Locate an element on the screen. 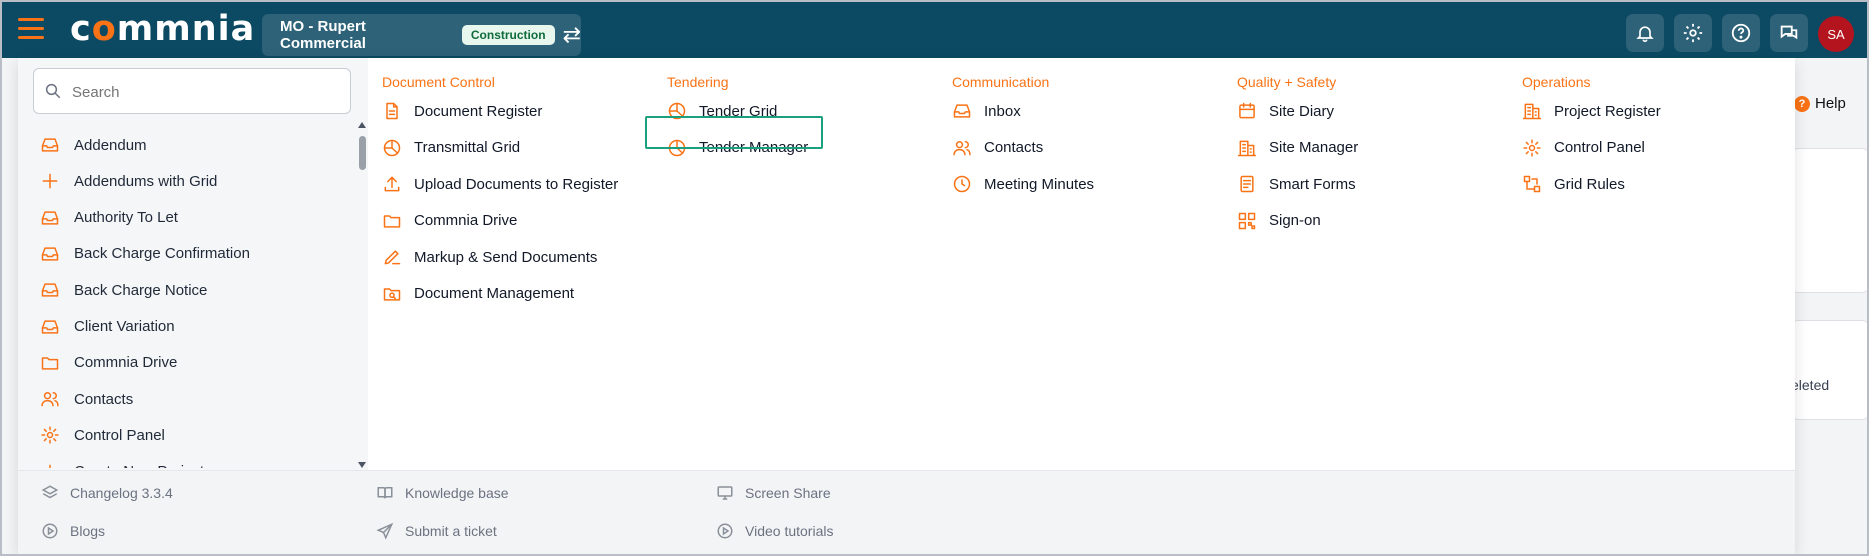  menu-item-project-register: Project Register is located at coordinates (1591, 111).